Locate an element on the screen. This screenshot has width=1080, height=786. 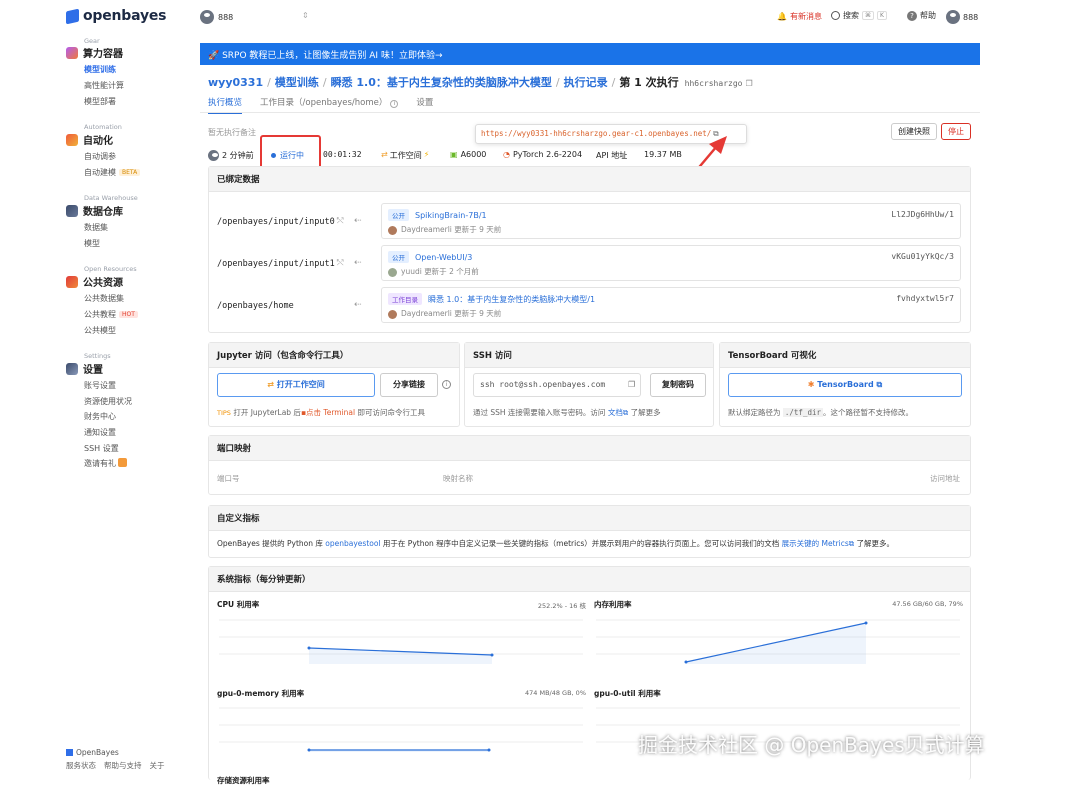
terminal-link: 点击 Terminal is located at coordinates (330, 412).